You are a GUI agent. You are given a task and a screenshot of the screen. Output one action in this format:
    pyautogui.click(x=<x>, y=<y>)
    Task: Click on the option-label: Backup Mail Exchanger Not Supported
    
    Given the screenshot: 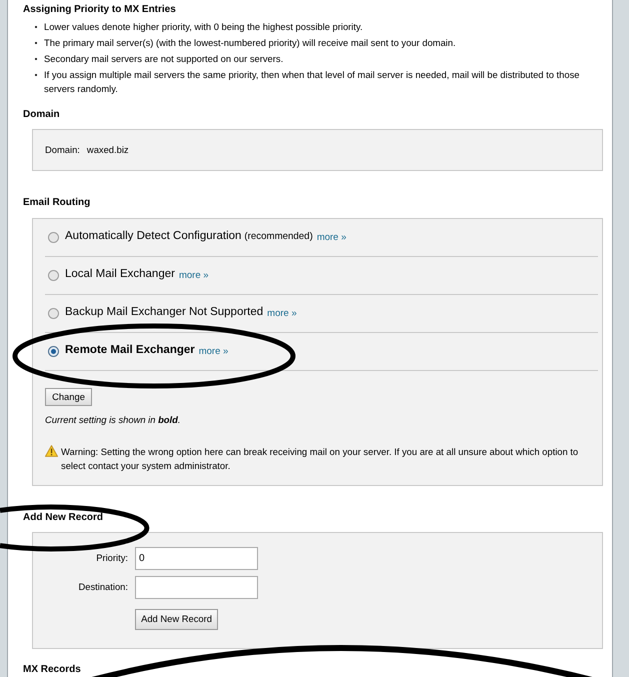 What is the action you would take?
    pyautogui.click(x=164, y=312)
    